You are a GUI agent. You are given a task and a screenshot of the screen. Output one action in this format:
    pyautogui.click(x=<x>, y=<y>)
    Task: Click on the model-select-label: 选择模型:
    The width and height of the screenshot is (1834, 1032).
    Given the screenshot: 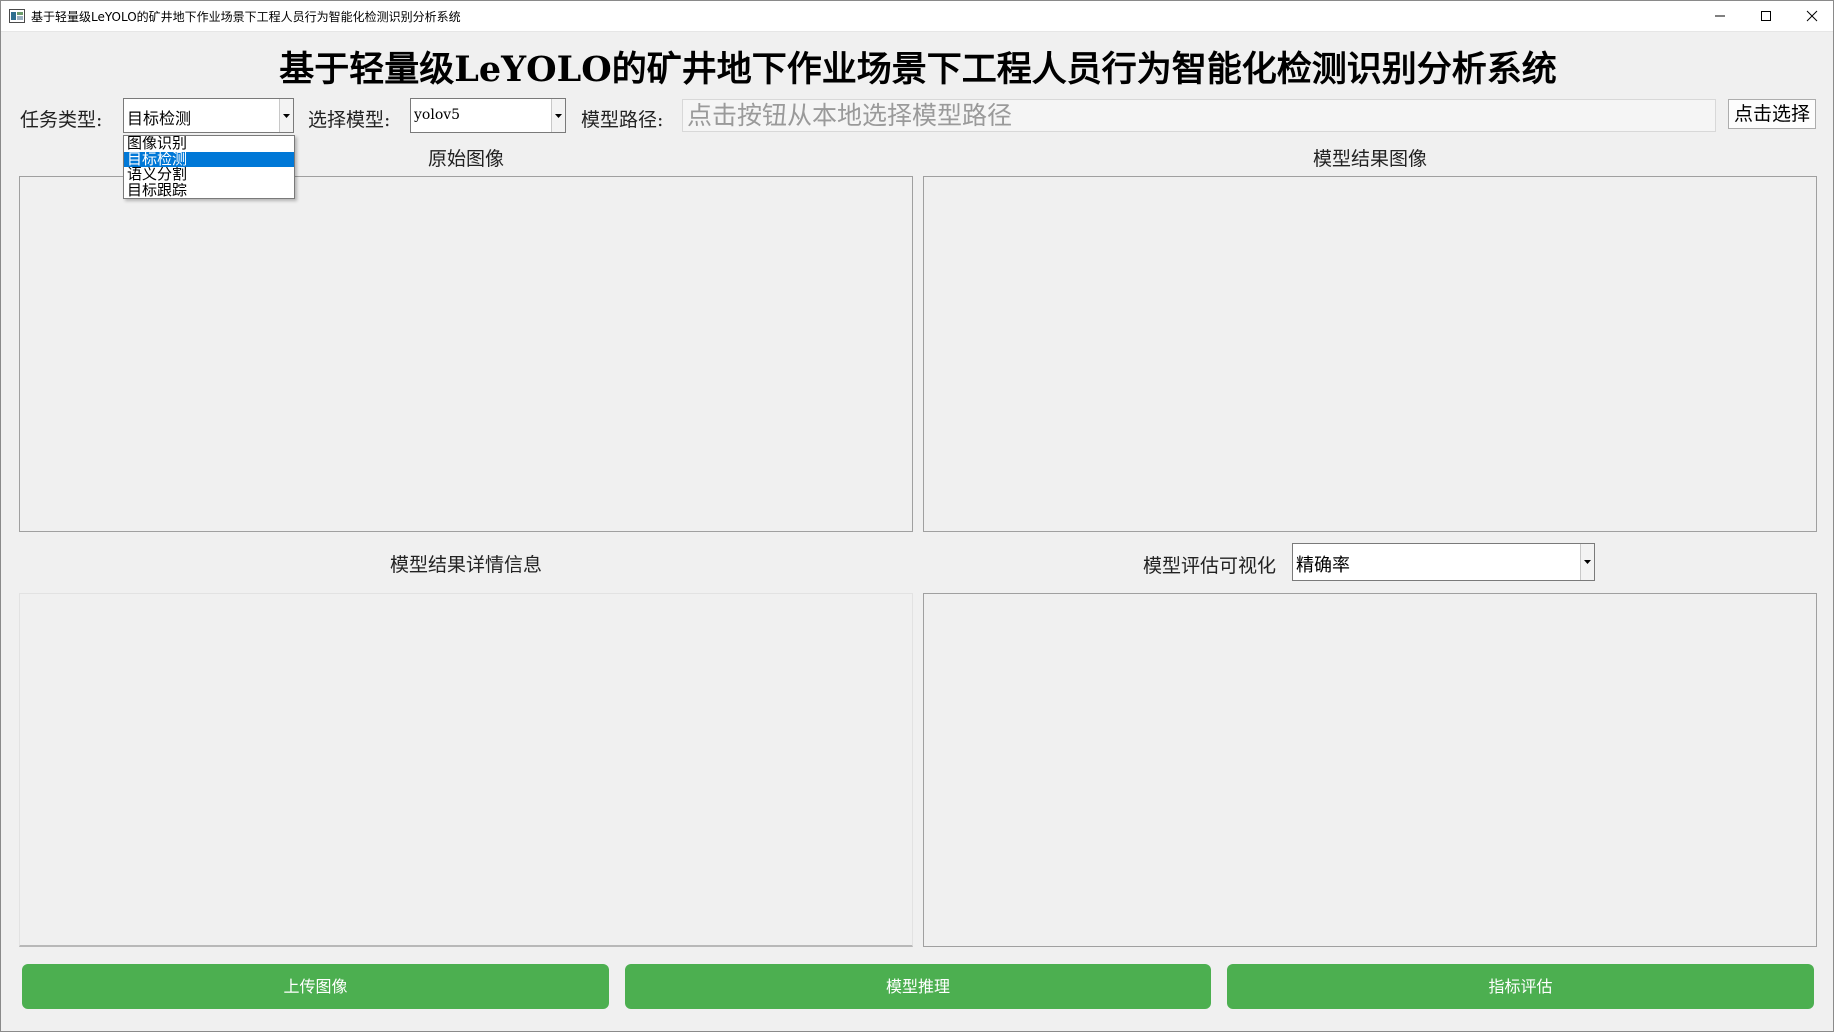 What is the action you would take?
    pyautogui.click(x=349, y=120)
    